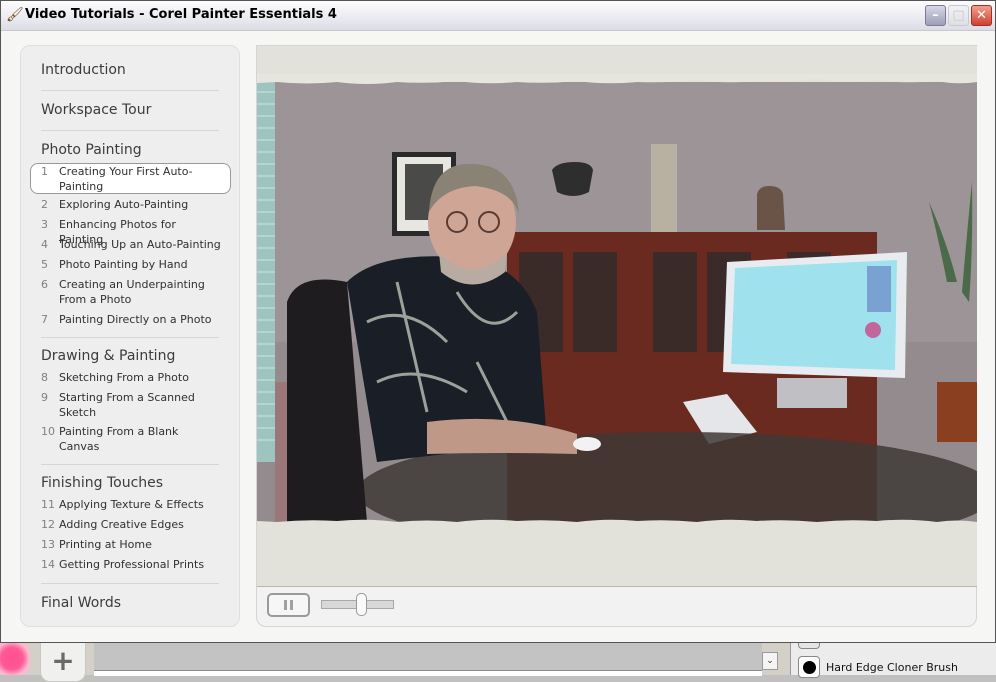 Image resolution: width=996 pixels, height=682 pixels. What do you see at coordinates (121, 524) in the screenshot?
I see `lesson-label: Adding Creative Edges` at bounding box center [121, 524].